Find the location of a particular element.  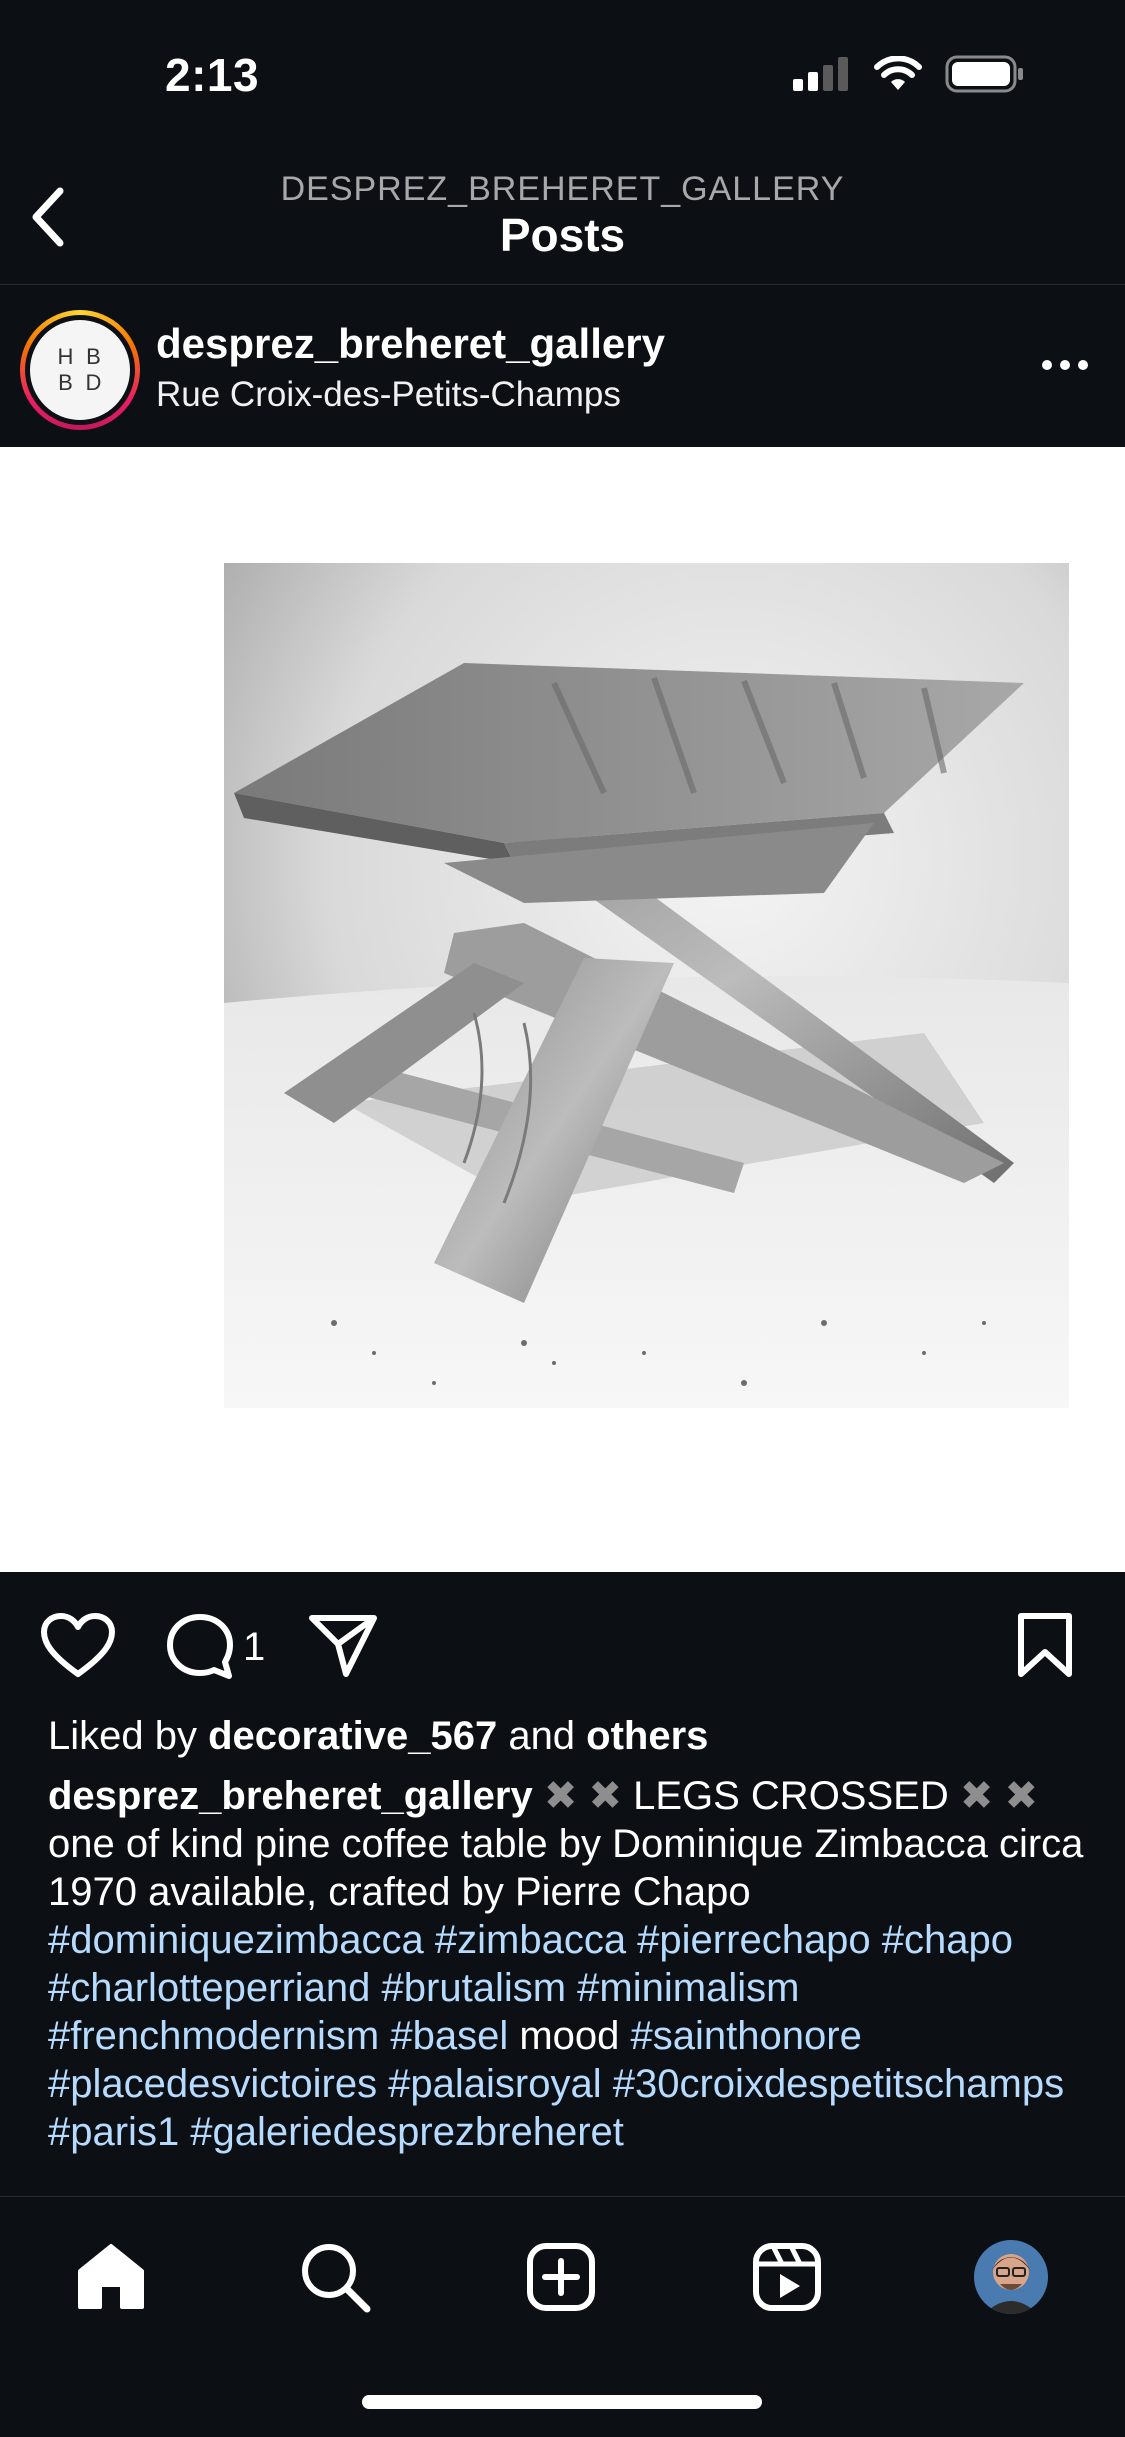

liker-username: decorative_567 is located at coordinates (352, 1736).